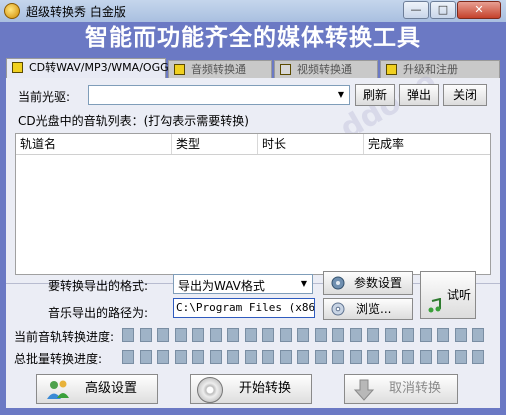  Describe the element at coordinates (375, 95) in the screenshot. I see `refresh-button: 刷新` at that location.